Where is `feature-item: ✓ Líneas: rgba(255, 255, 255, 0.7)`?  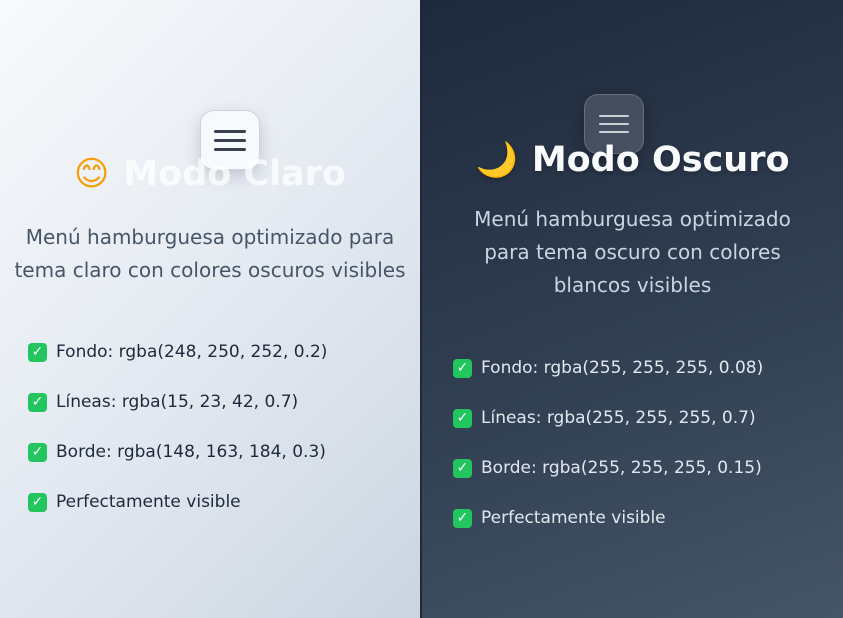 feature-item: ✓ Líneas: rgba(255, 255, 255, 0.7) is located at coordinates (608, 418).